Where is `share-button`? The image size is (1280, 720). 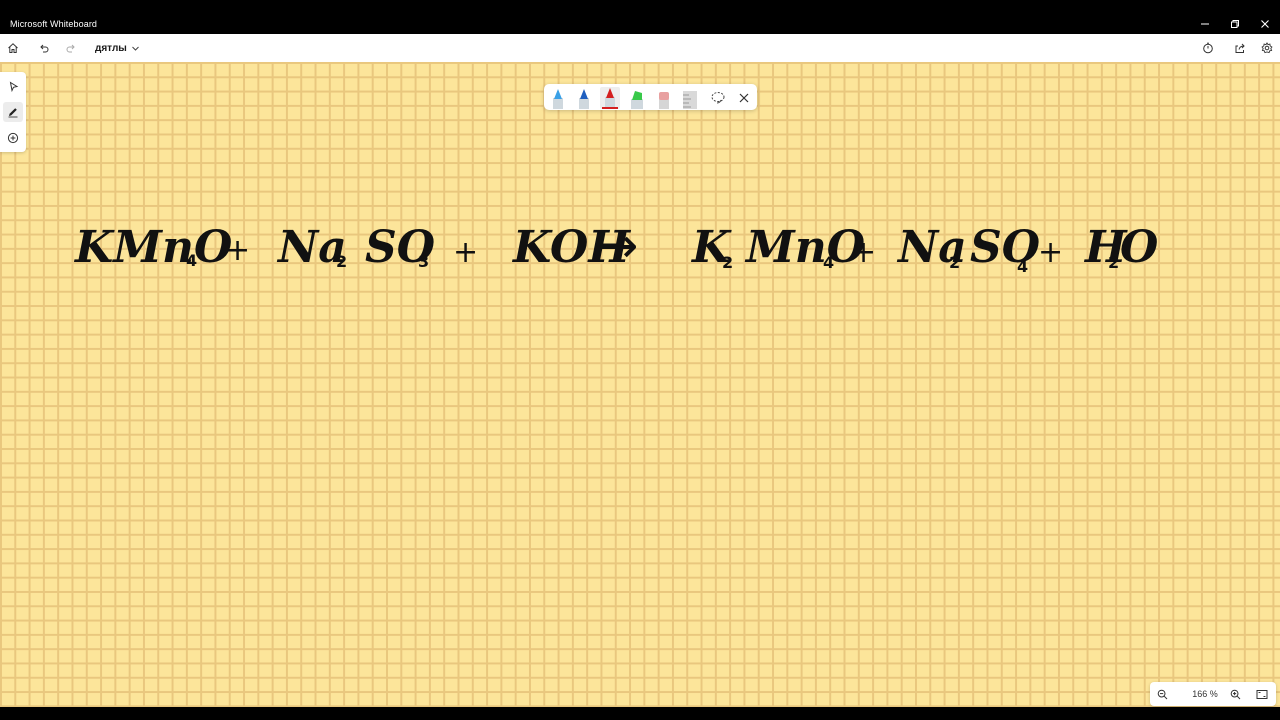 share-button is located at coordinates (1240, 48).